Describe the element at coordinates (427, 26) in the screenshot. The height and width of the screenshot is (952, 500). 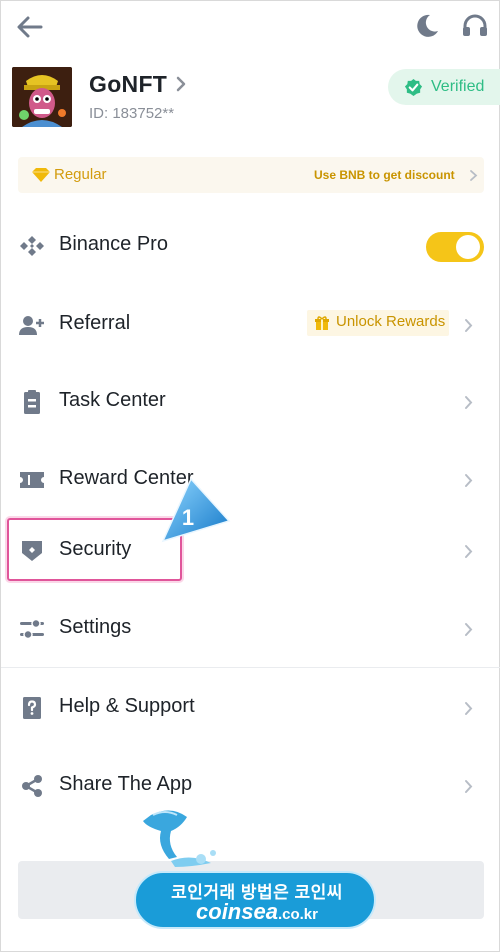
I see `moon-icon` at that location.